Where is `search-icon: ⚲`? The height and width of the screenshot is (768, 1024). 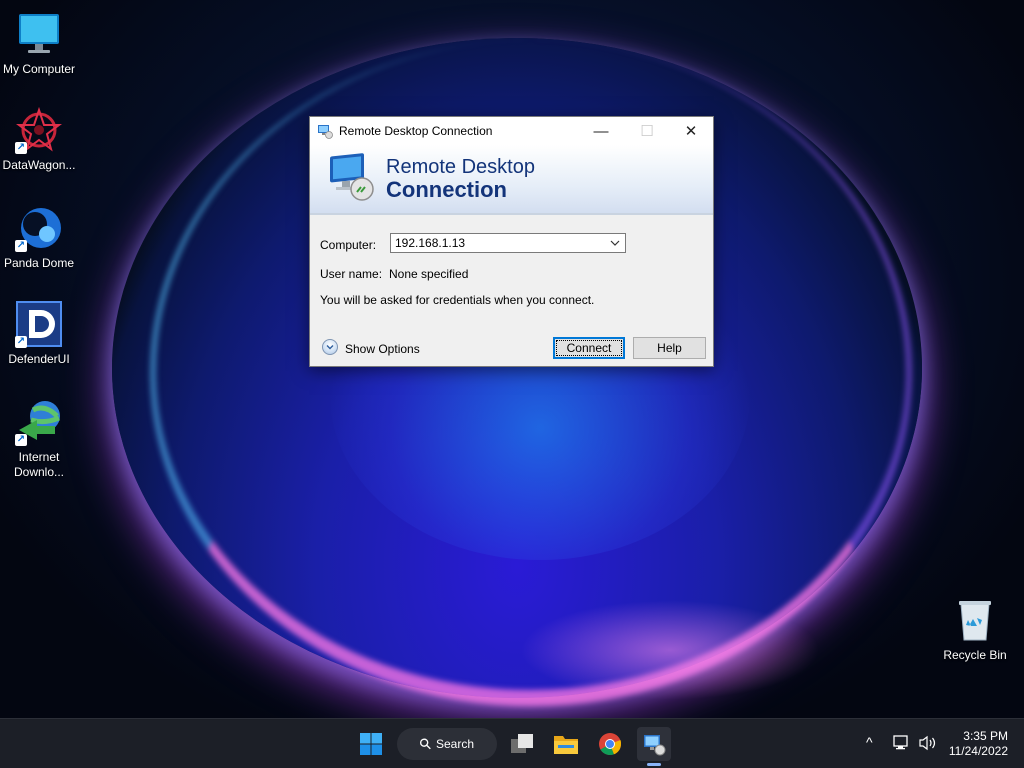
search-icon: ⚲ is located at coordinates (425, 744).